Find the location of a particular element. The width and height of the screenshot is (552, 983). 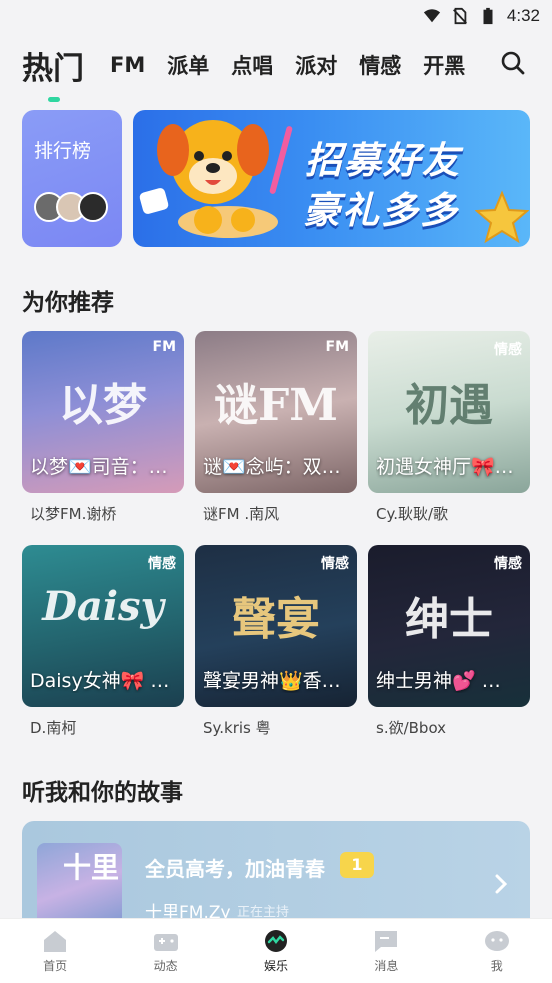

nav-entertainment: 娱乐 is located at coordinates (276, 951).